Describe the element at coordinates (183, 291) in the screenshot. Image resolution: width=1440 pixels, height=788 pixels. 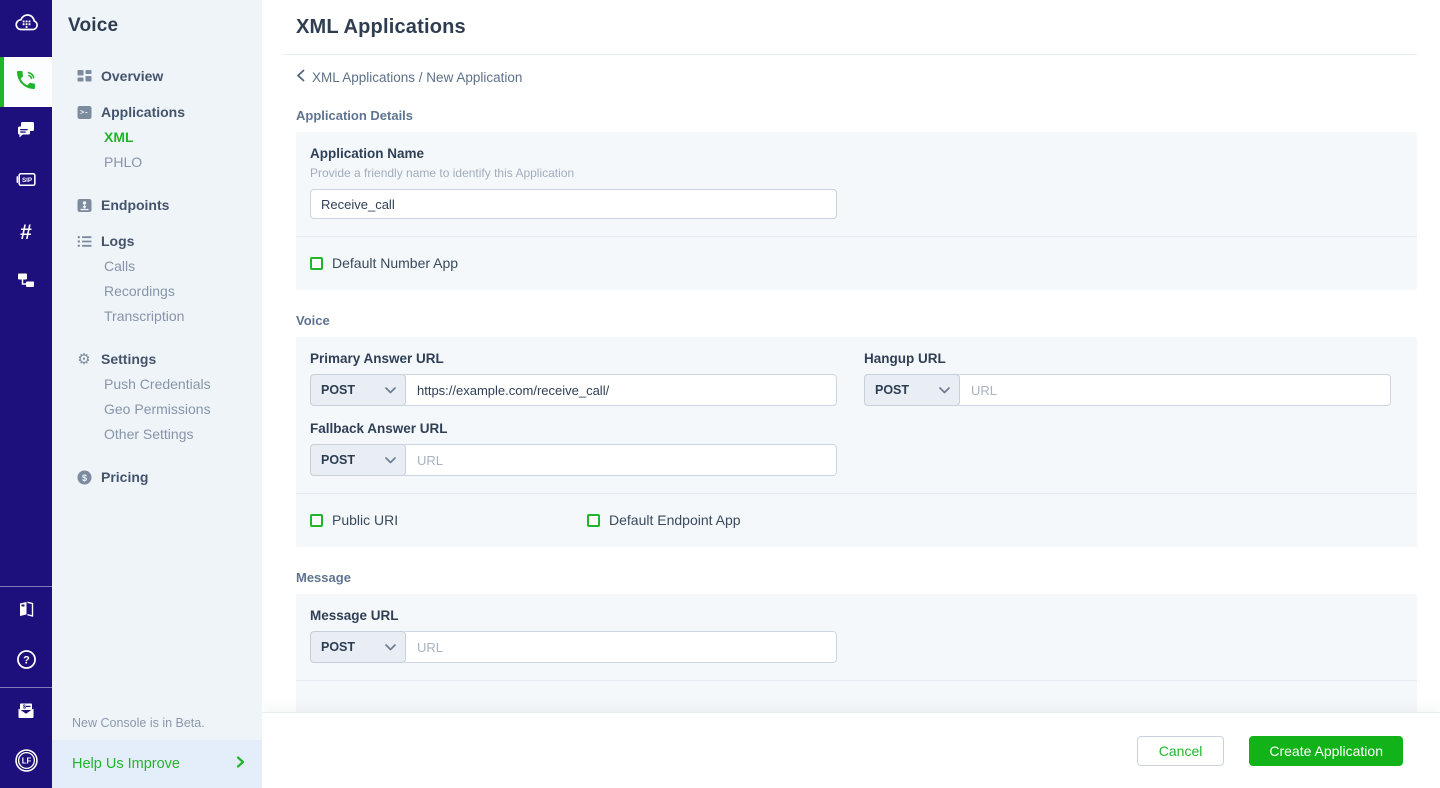
I see `sidebar-item-recordings: Recordings` at that location.